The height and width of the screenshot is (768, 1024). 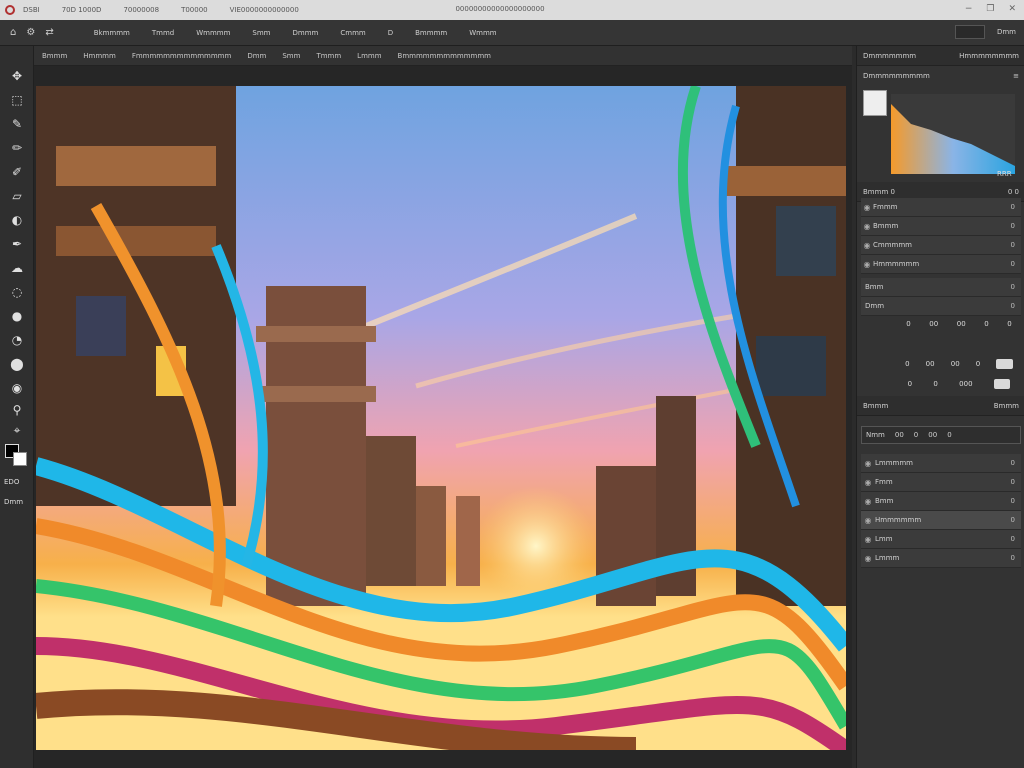 I want to click on layer-row-6: ◉ Lmmm 0, so click(x=941, y=558).